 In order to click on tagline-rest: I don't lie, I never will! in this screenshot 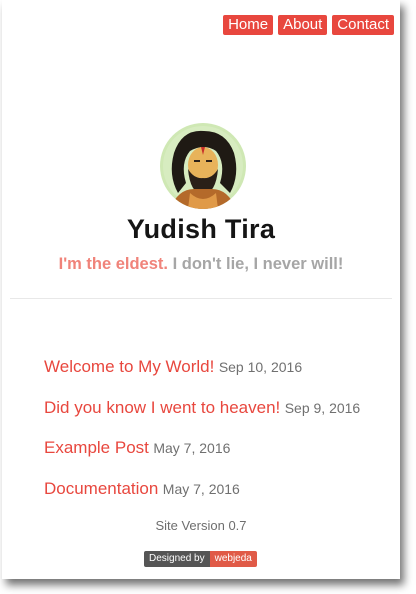, I will do `click(258, 264)`.